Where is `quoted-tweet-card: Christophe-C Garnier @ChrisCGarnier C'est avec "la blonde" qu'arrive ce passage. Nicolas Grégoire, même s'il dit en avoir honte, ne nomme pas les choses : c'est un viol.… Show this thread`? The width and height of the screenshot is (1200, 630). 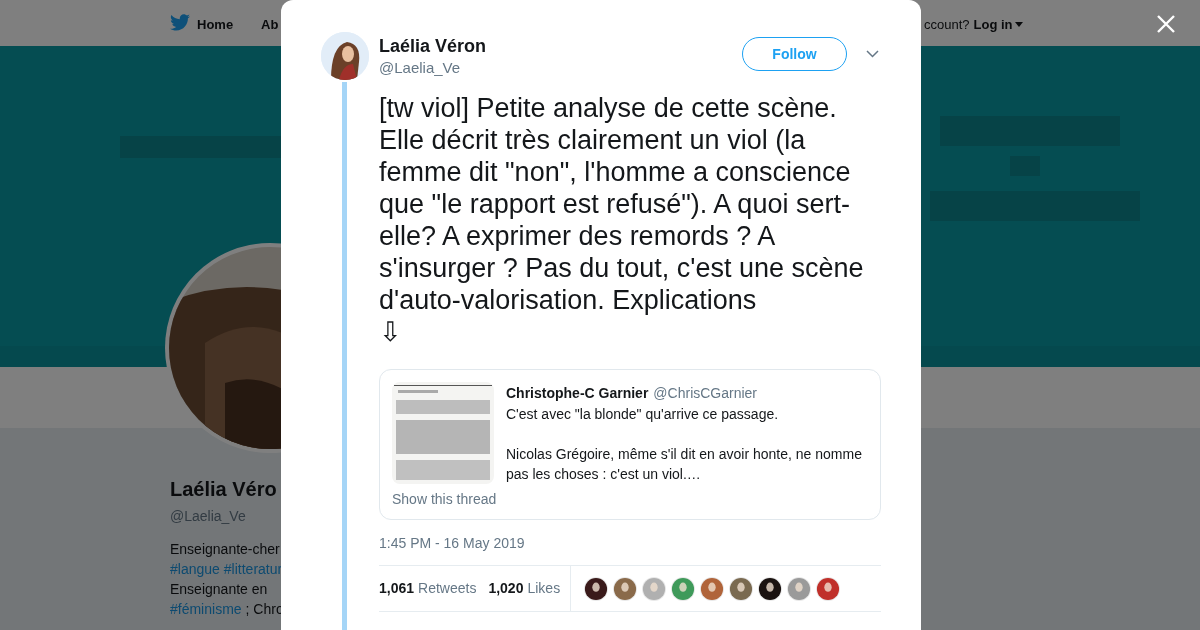 quoted-tweet-card: Christophe-C Garnier @ChrisCGarnier C'est avec "la blonde" qu'arrive ce passage. Nicolas Grégoire, même s'il dit en avoir honte, ne nomme pas les choses : c'est un viol.… Show this thread is located at coordinates (630, 444).